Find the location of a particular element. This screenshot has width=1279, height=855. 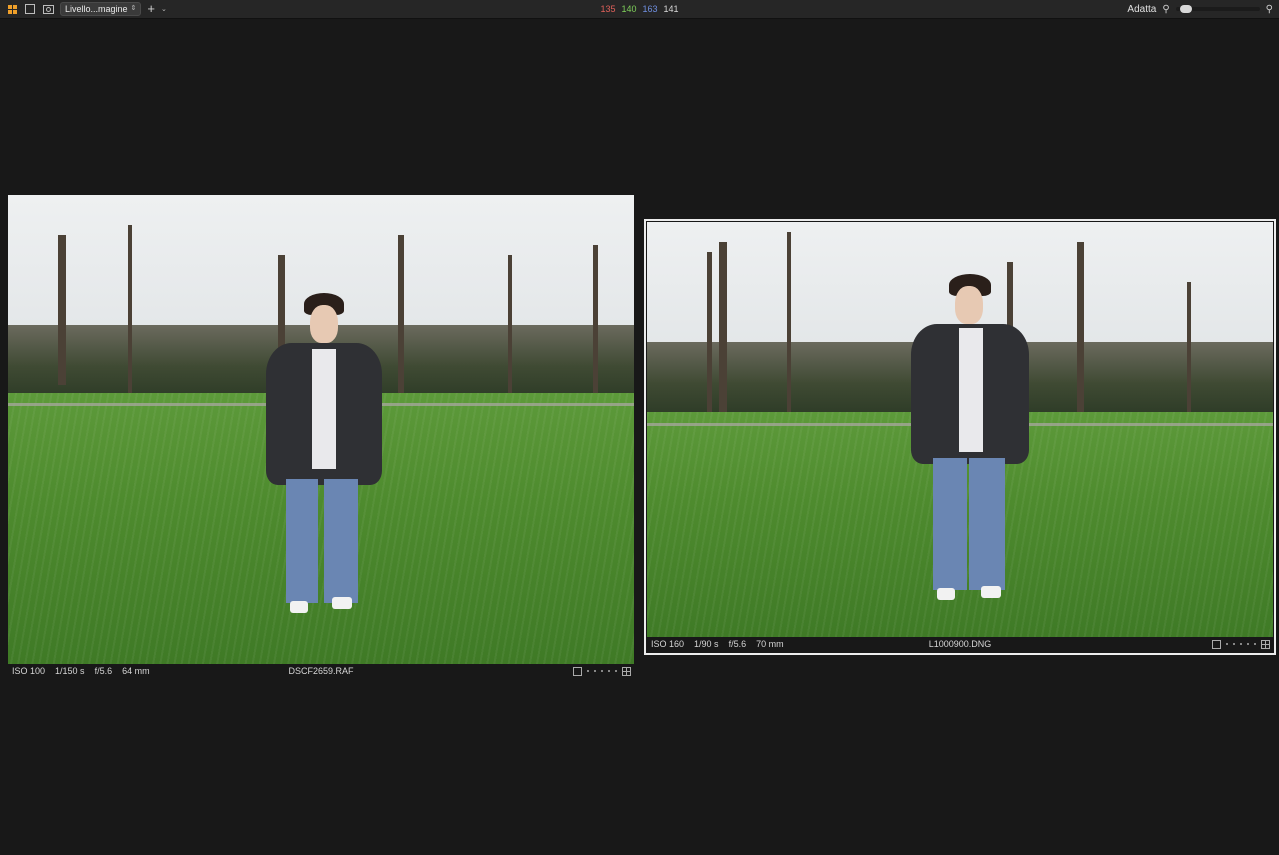

zoom-controls: Adatta ⚲ ⚲ is located at coordinates (1200, 9).